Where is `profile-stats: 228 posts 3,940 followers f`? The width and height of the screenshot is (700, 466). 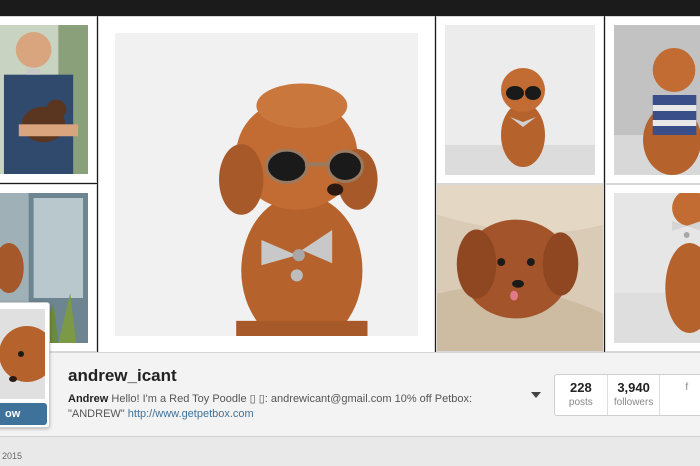
profile-stats: 228 posts 3,940 followers f is located at coordinates (627, 395).